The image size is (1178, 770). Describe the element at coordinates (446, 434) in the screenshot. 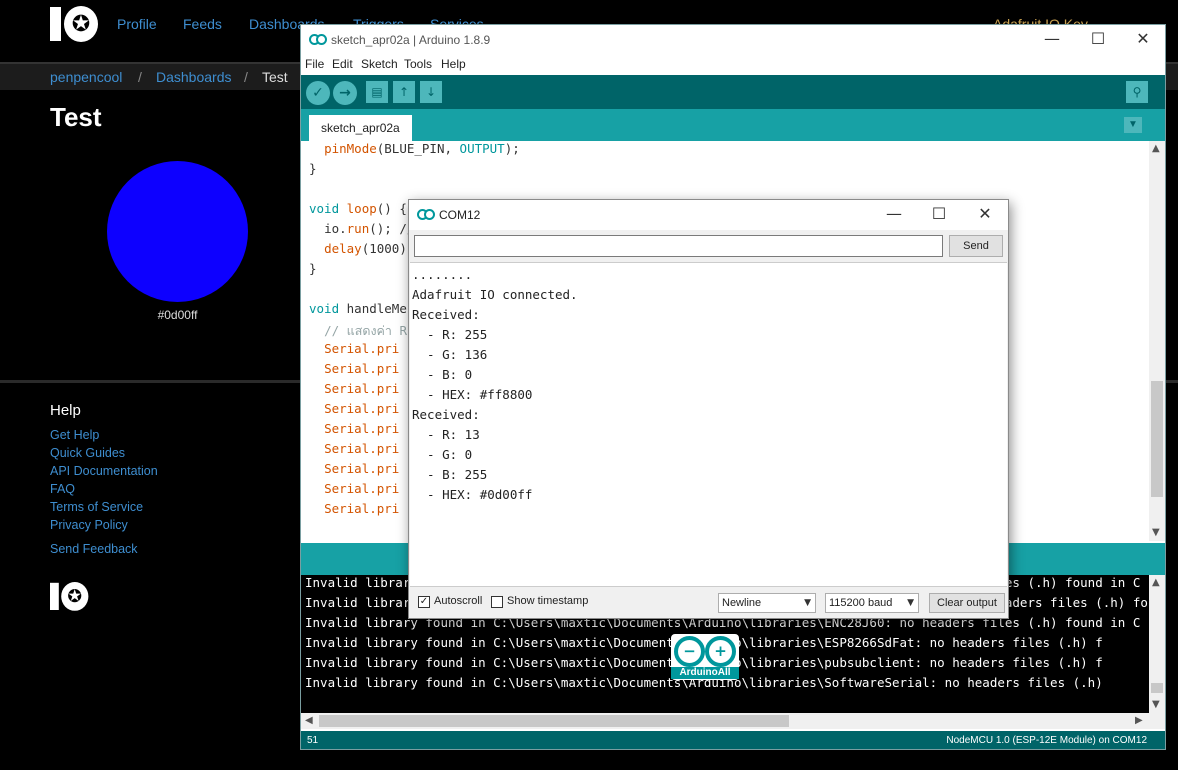

I see `serial-line: - R: 13` at that location.